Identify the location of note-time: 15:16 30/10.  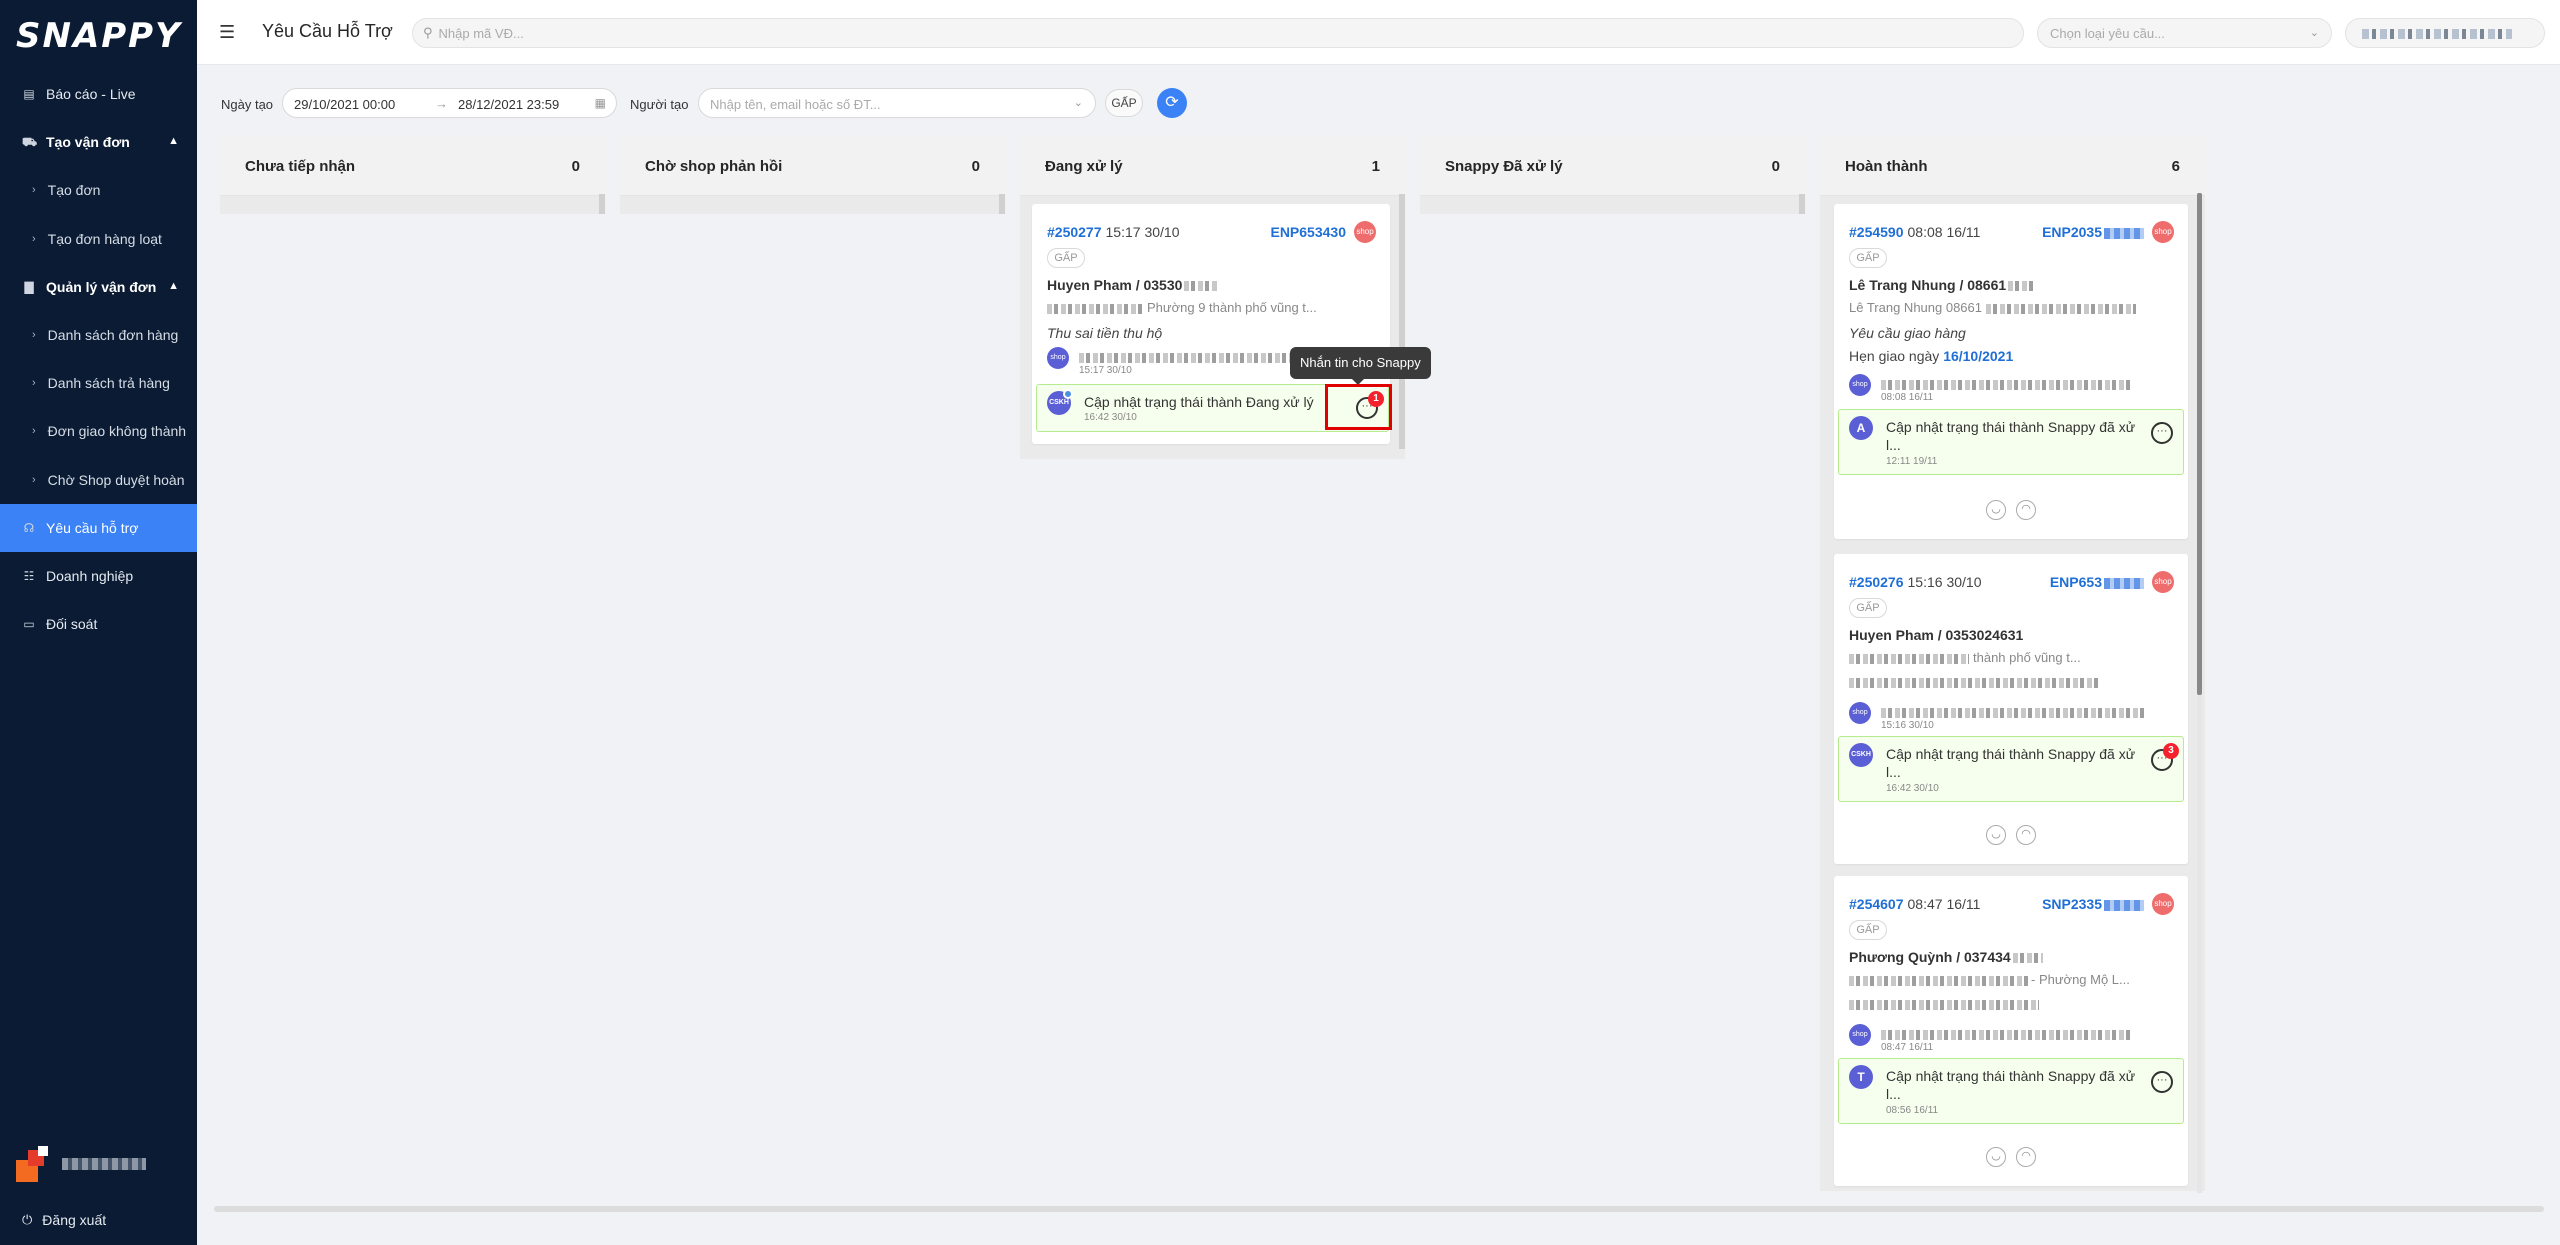
(1907, 725).